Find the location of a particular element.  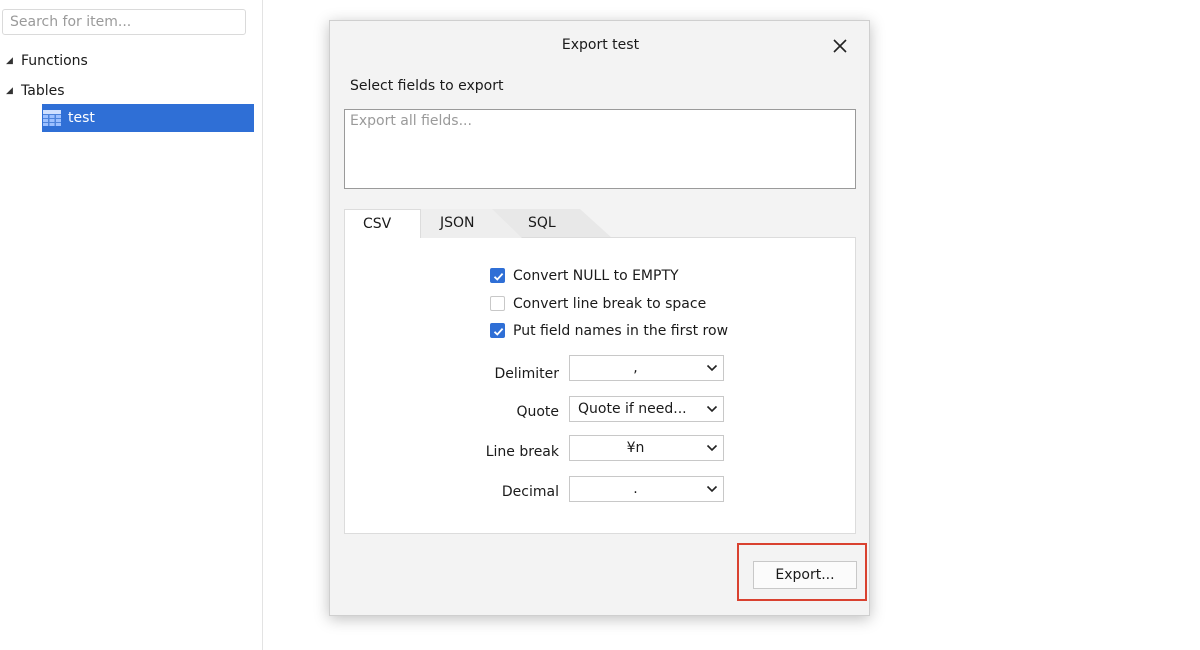

convert-linebreak-checkbox: Convert line break to space is located at coordinates (598, 304).